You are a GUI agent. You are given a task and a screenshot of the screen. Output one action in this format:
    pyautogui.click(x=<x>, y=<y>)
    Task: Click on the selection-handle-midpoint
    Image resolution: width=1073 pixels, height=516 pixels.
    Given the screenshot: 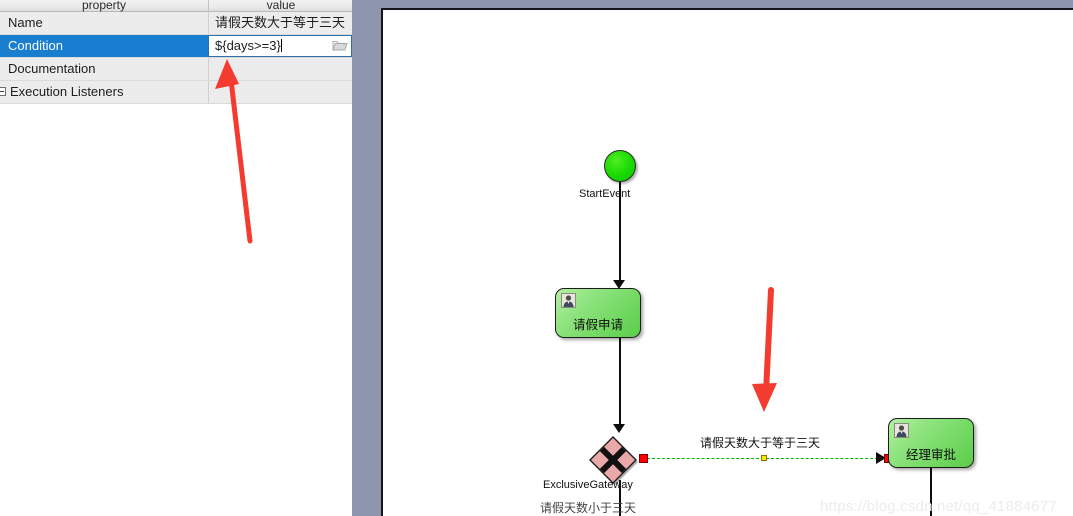 What is the action you would take?
    pyautogui.click(x=764, y=458)
    